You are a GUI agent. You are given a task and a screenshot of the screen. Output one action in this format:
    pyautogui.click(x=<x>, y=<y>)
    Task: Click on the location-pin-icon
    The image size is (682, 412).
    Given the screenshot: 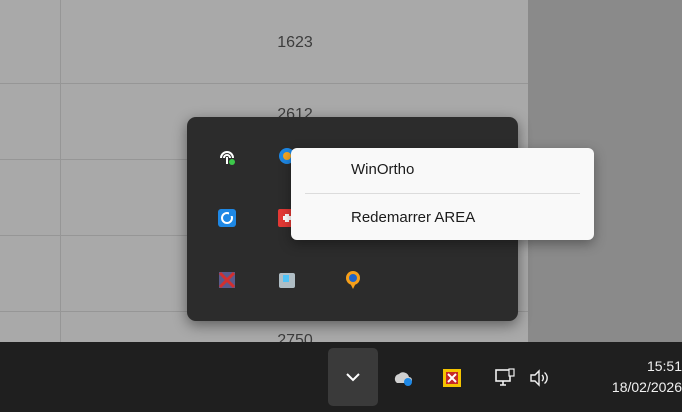 What is the action you would take?
    pyautogui.click(x=353, y=280)
    